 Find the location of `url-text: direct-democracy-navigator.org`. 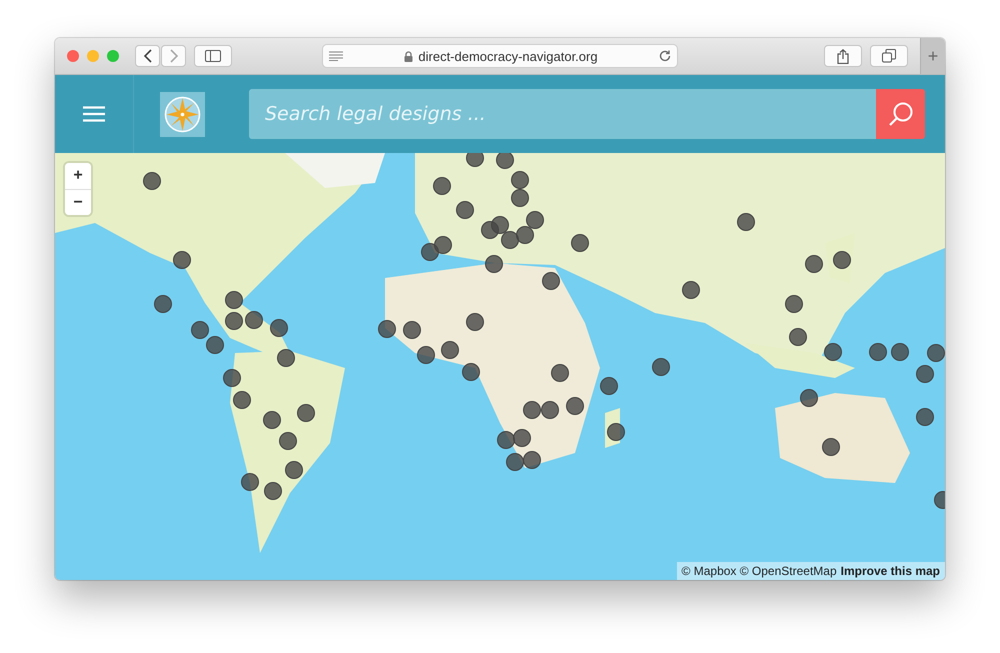

url-text: direct-democracy-navigator.org is located at coordinates (508, 56).